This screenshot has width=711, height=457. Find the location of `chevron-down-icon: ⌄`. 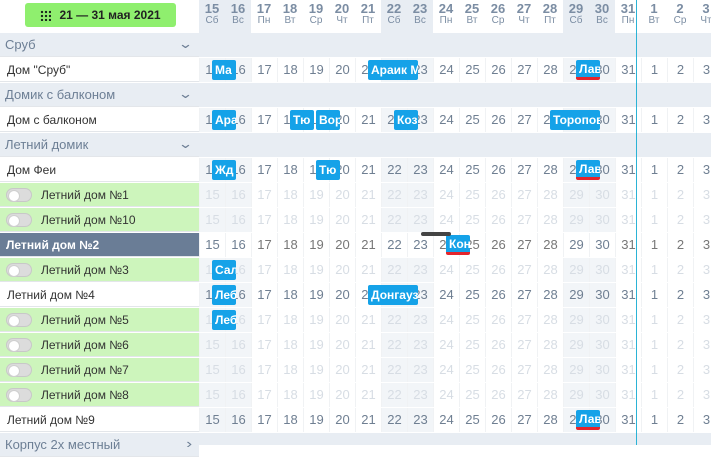

chevron-down-icon: ⌄ is located at coordinates (185, 144).